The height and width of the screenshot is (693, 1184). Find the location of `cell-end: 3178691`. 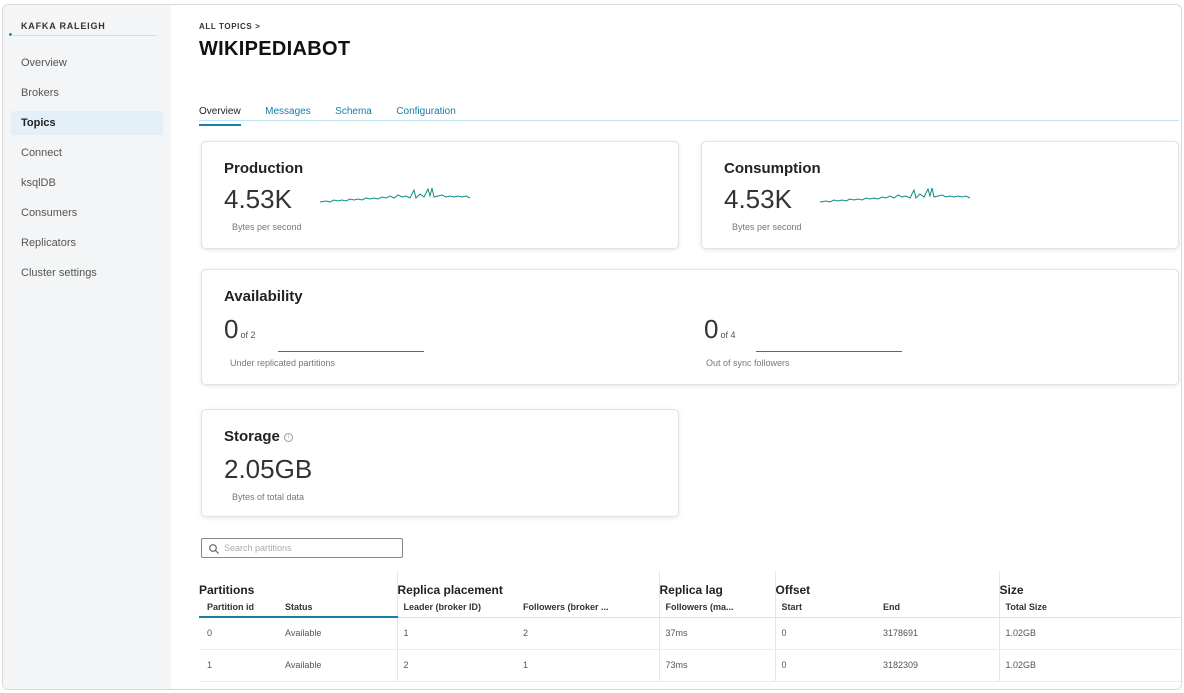

cell-end: 3178691 is located at coordinates (941, 633).